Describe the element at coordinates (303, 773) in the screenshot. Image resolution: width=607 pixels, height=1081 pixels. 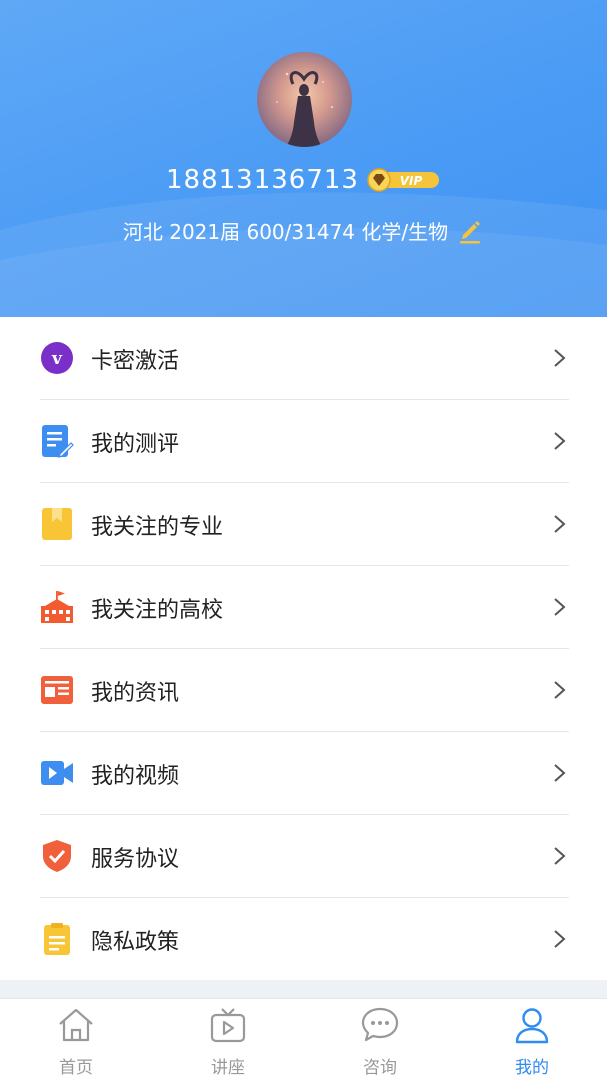
I see `menu-item-my-videos: 我的视频` at that location.